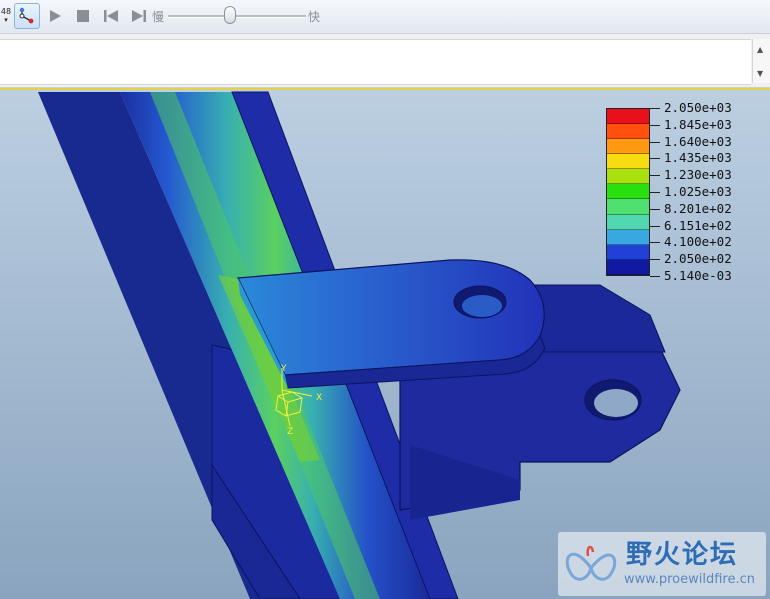 This screenshot has width=770, height=599. I want to click on legend-label: 6.151e+02, so click(698, 225).